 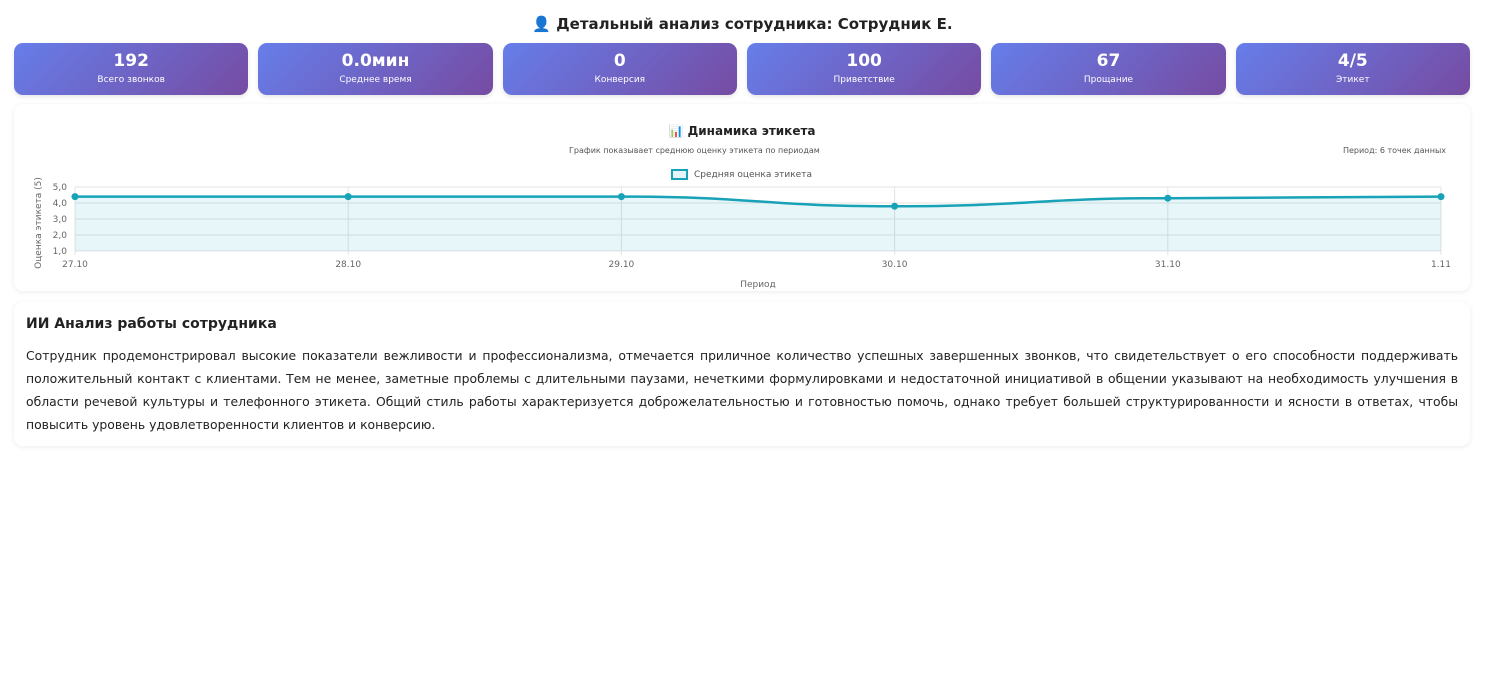 I want to click on stat-value: 0, so click(x=619, y=61).